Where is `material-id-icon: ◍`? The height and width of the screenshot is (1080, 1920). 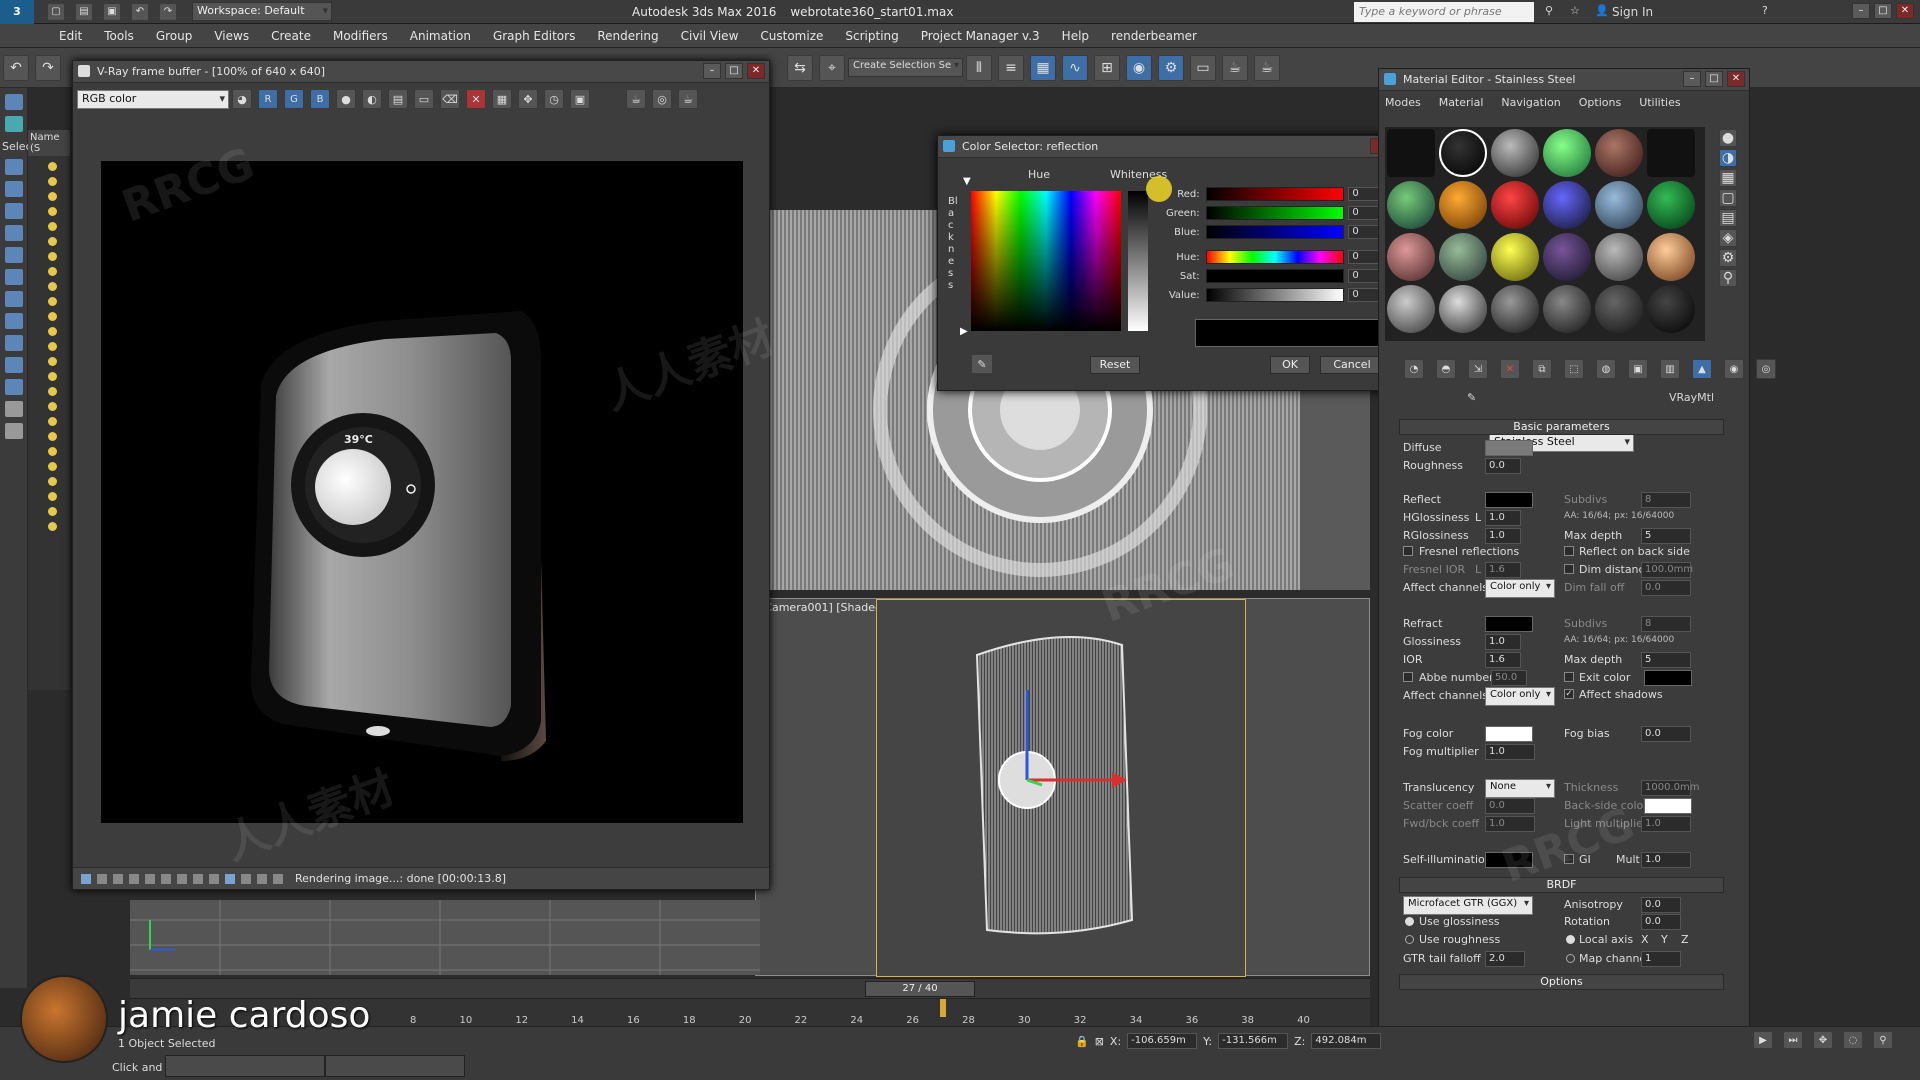 material-id-icon: ◍ is located at coordinates (1606, 369).